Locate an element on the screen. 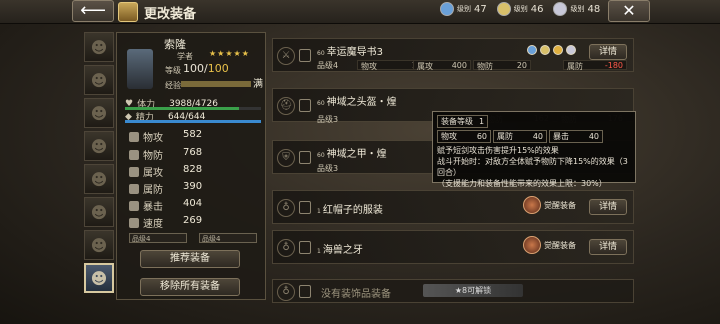  top-bar: ⟵ 更改装备 级别 47 级别 46 级别 48 ✕ is located at coordinates (360, 12).